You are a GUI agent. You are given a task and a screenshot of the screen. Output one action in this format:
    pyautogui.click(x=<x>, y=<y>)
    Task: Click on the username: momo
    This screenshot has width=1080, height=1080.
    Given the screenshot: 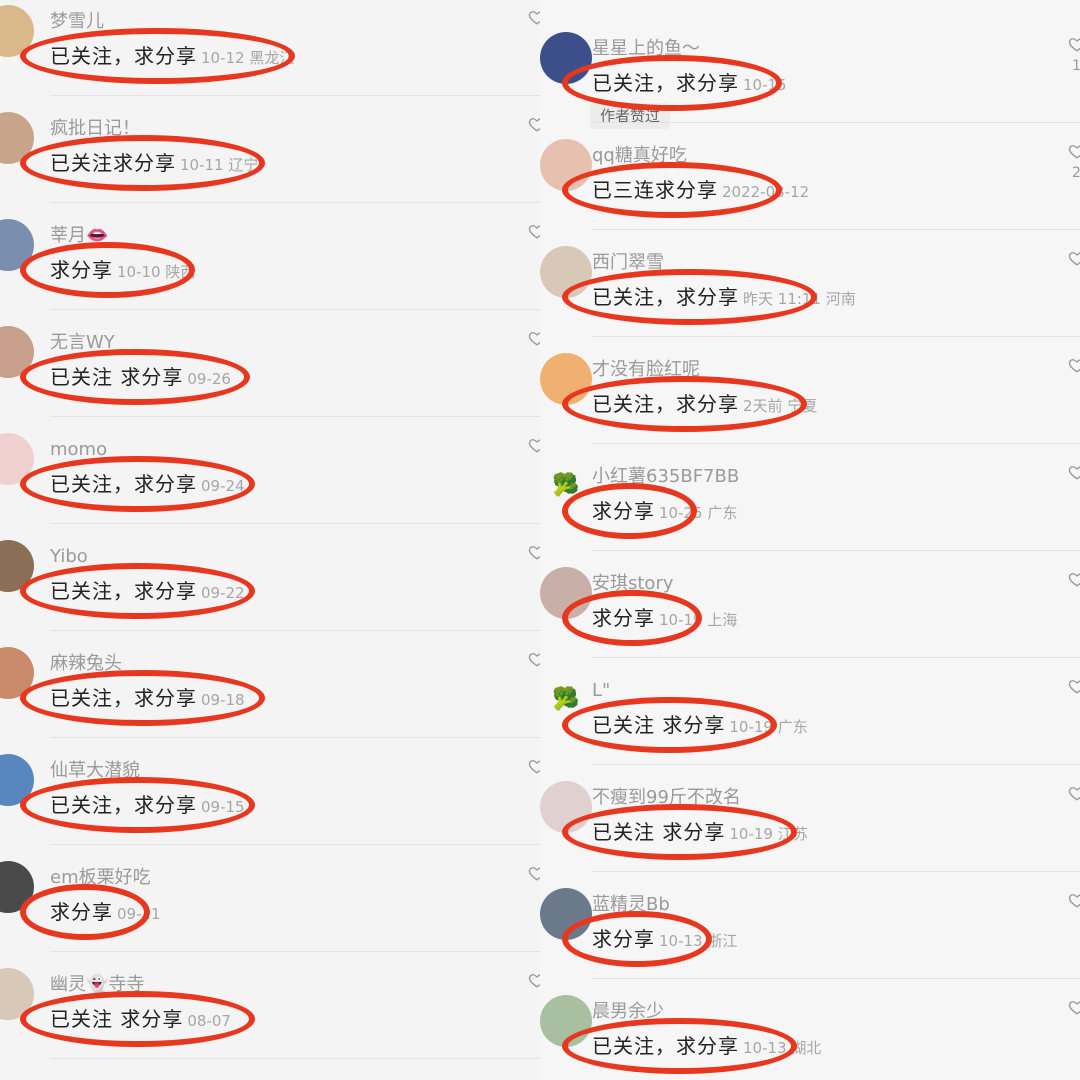 What is the action you would take?
    pyautogui.click(x=78, y=450)
    